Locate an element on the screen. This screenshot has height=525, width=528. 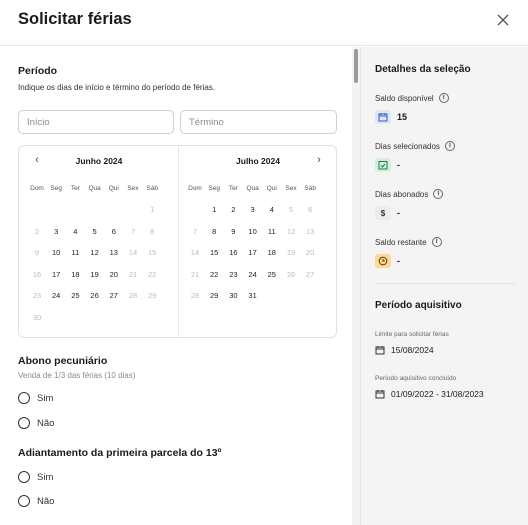
calendar-day: 27 is located at coordinates (114, 296).